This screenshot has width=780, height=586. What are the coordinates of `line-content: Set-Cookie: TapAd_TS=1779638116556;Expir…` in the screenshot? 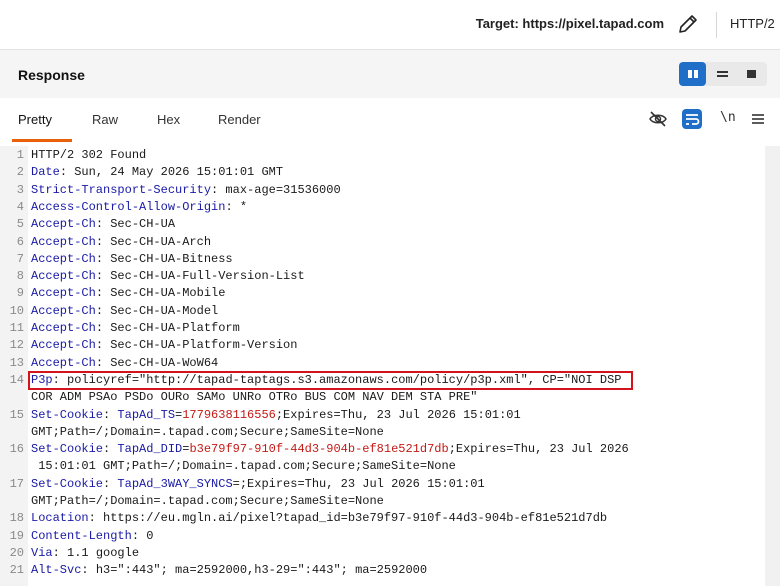 It's located at (276, 415).